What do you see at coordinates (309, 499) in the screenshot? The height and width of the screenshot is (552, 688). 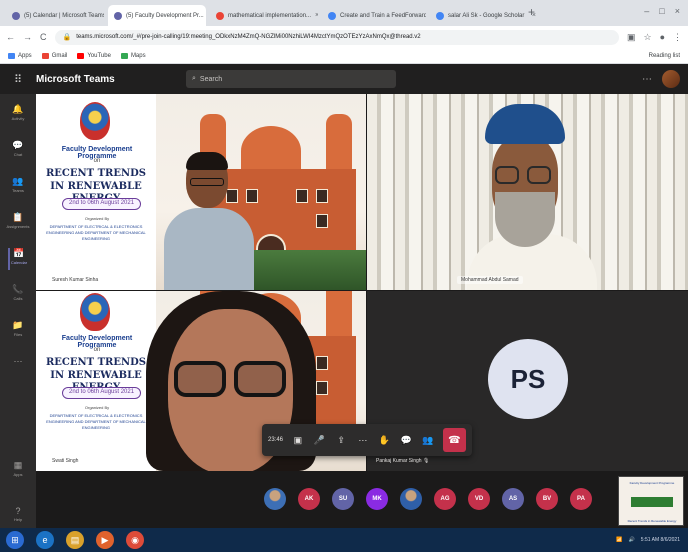 I see `participant-initials-chip: AK` at bounding box center [309, 499].